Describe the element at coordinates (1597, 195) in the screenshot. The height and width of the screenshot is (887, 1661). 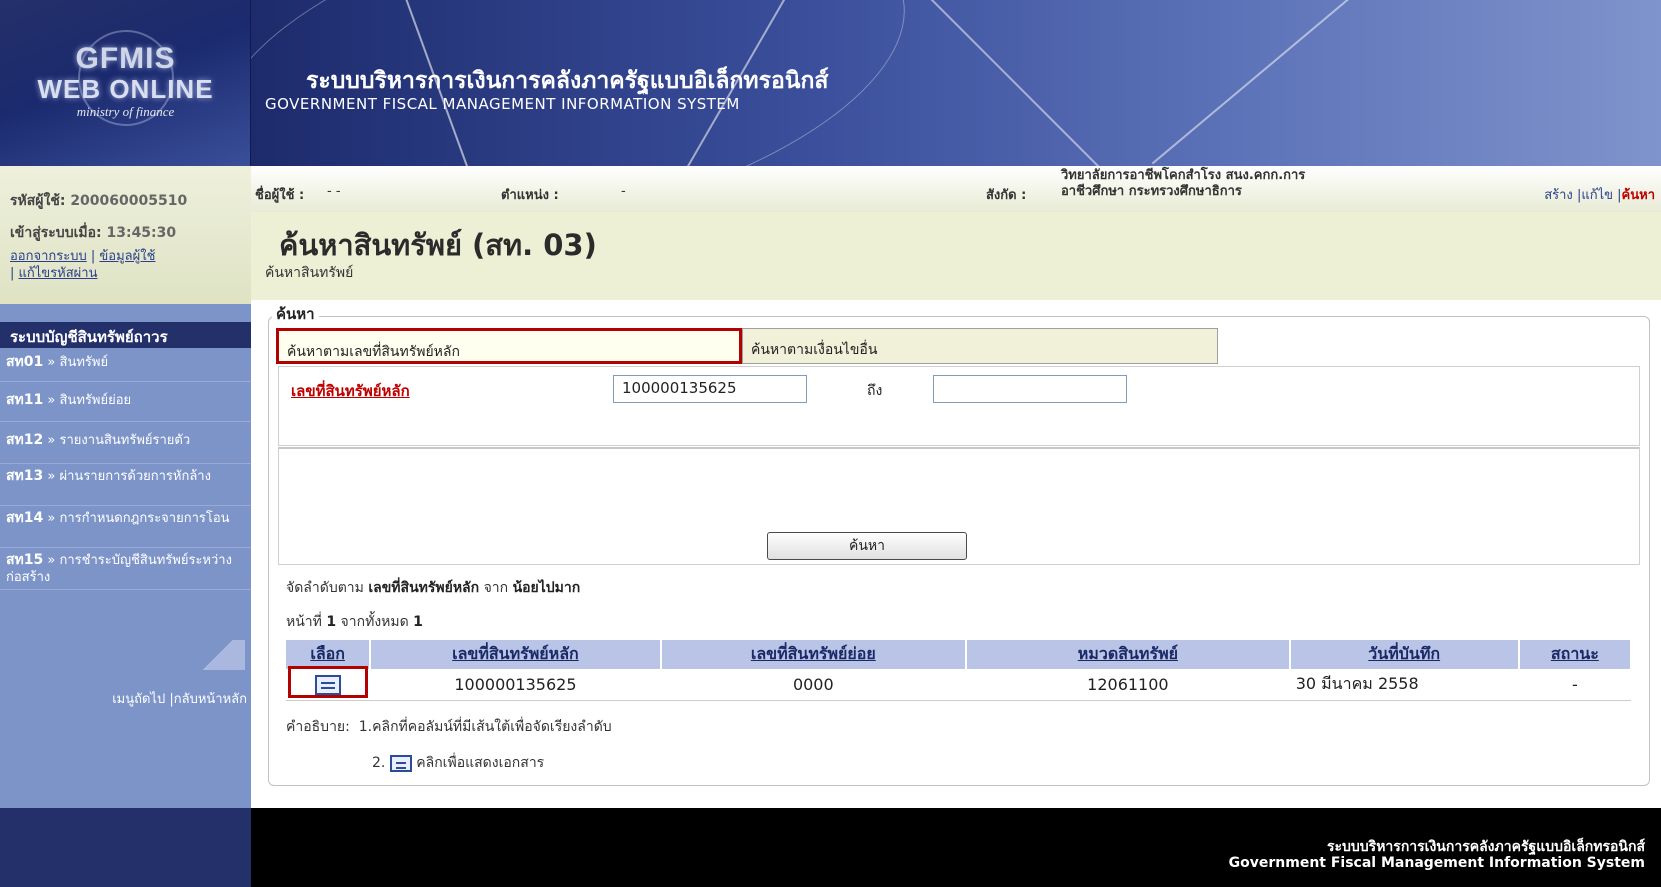
I see `edit-link: แก้ไข` at that location.